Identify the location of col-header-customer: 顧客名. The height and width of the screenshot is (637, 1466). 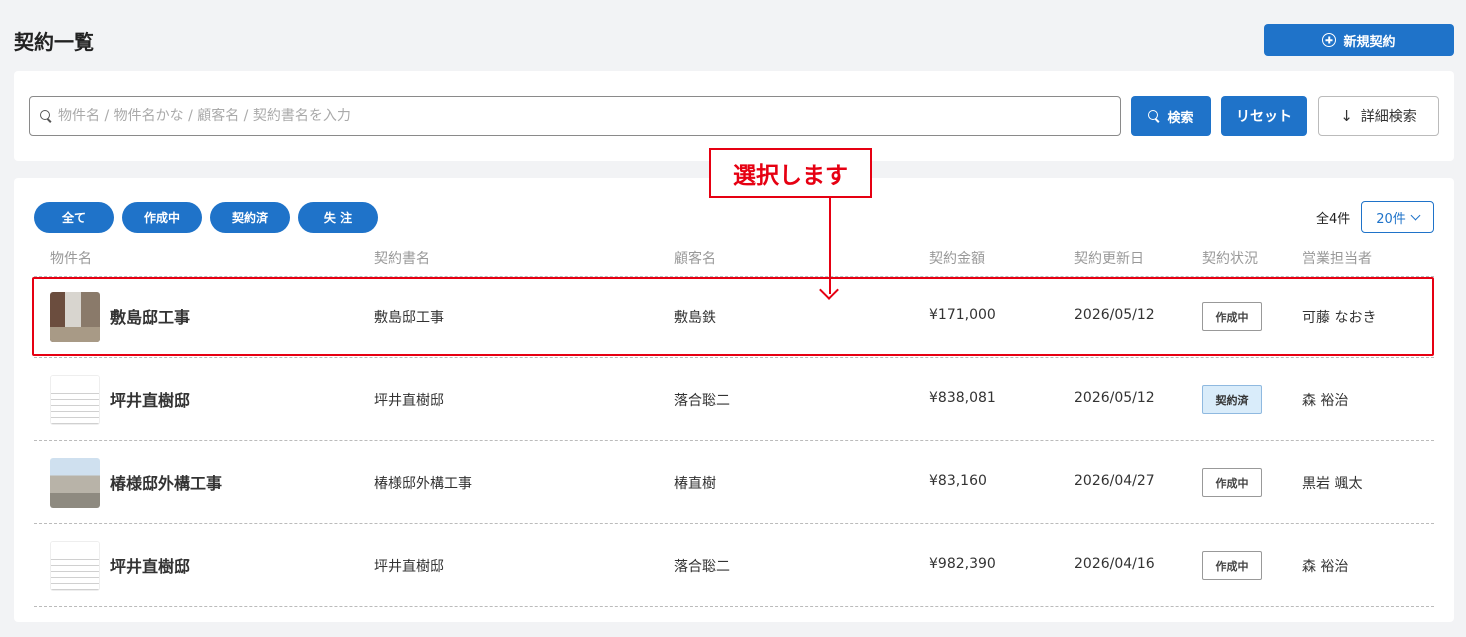
(695, 259).